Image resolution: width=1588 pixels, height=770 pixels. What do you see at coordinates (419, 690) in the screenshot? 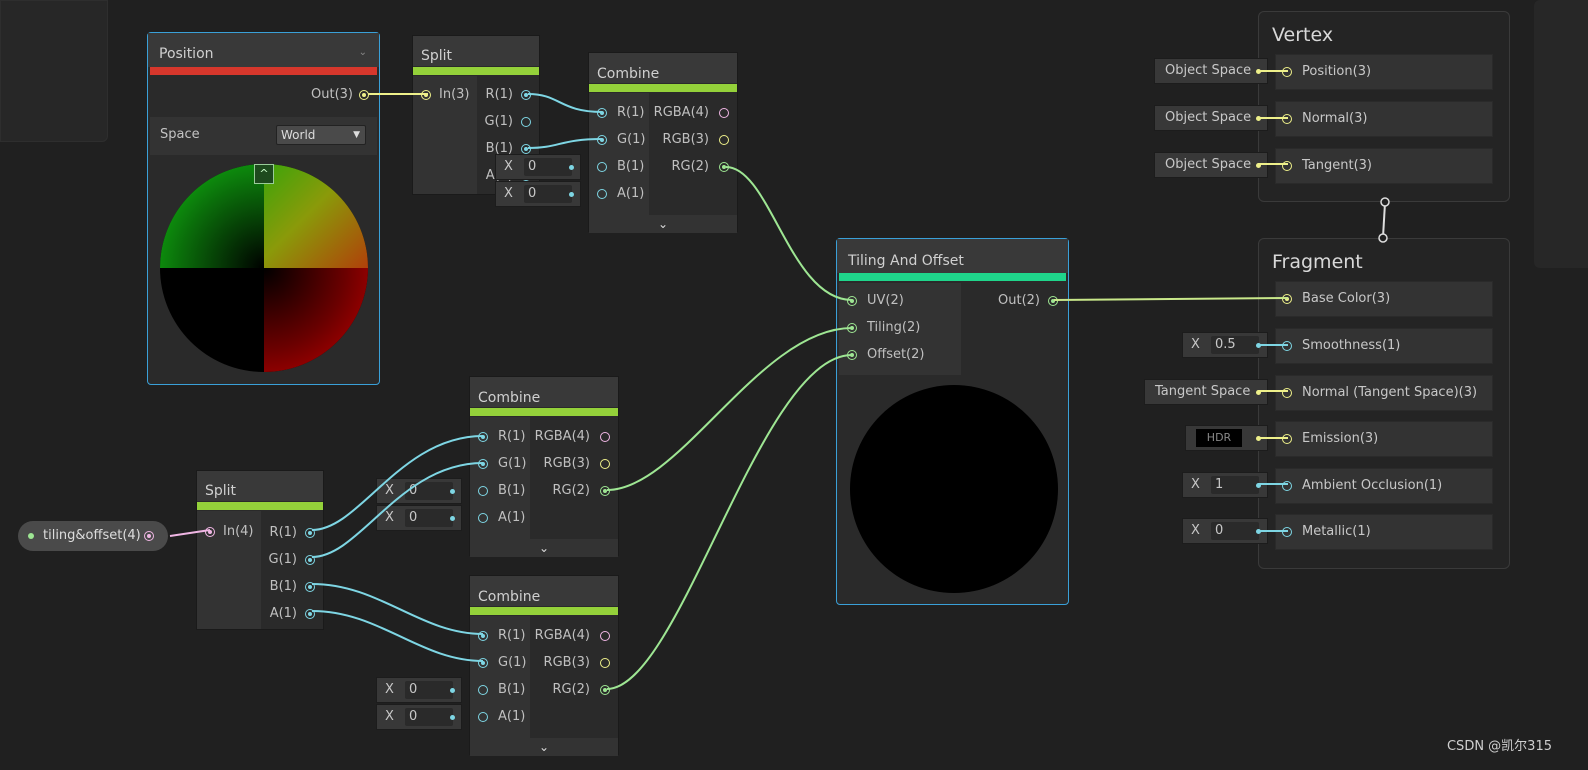
I see `combine-bot-b-default: X0` at bounding box center [419, 690].